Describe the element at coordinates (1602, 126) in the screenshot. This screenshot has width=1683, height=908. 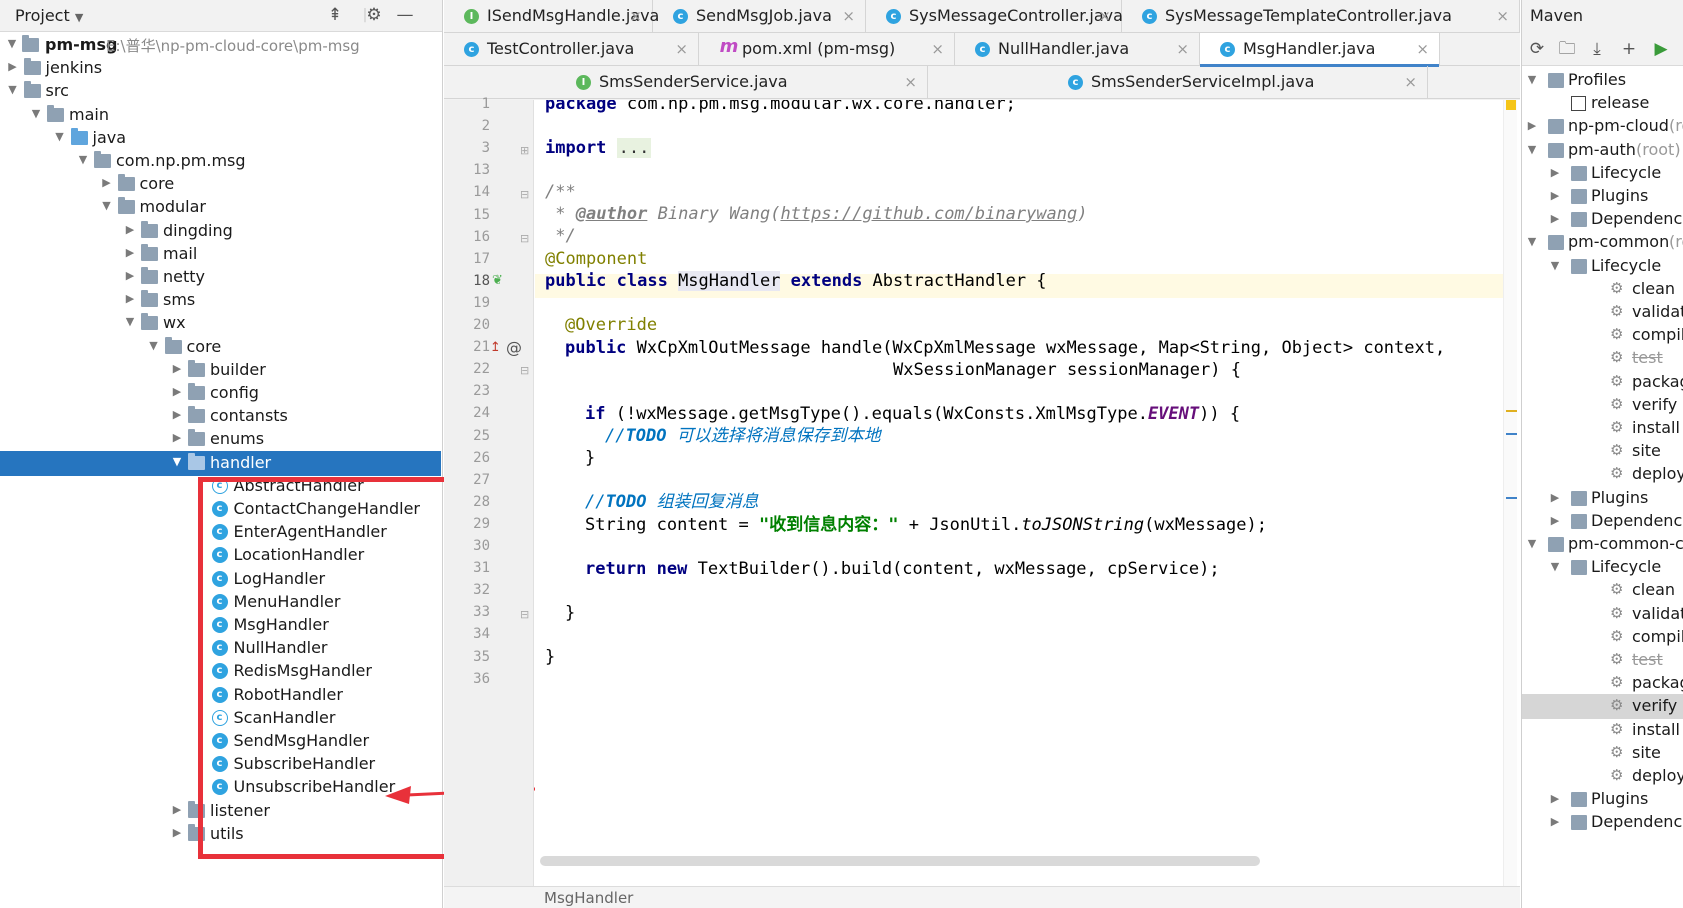
I see `maven-tree-item: ▶ np-pm-cloud (root)` at that location.